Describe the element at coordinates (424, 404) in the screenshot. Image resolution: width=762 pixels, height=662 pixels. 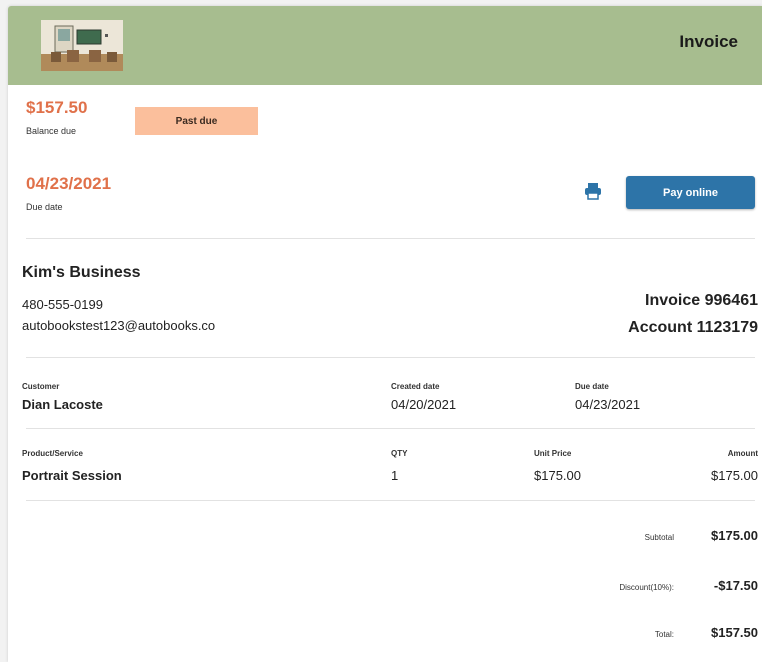
I see `created-date-value: 04/20/2021` at that location.